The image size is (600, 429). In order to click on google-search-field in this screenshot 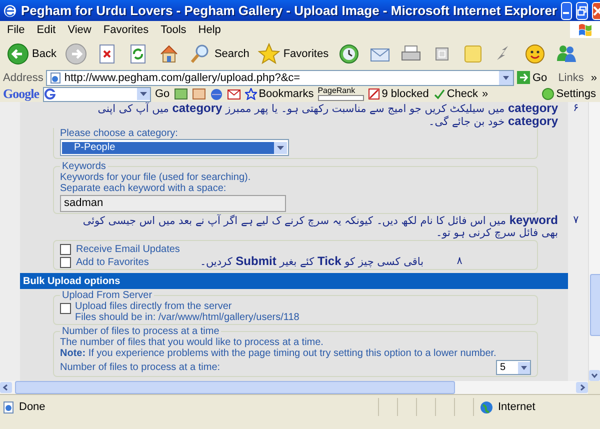, I will do `click(97, 94)`.